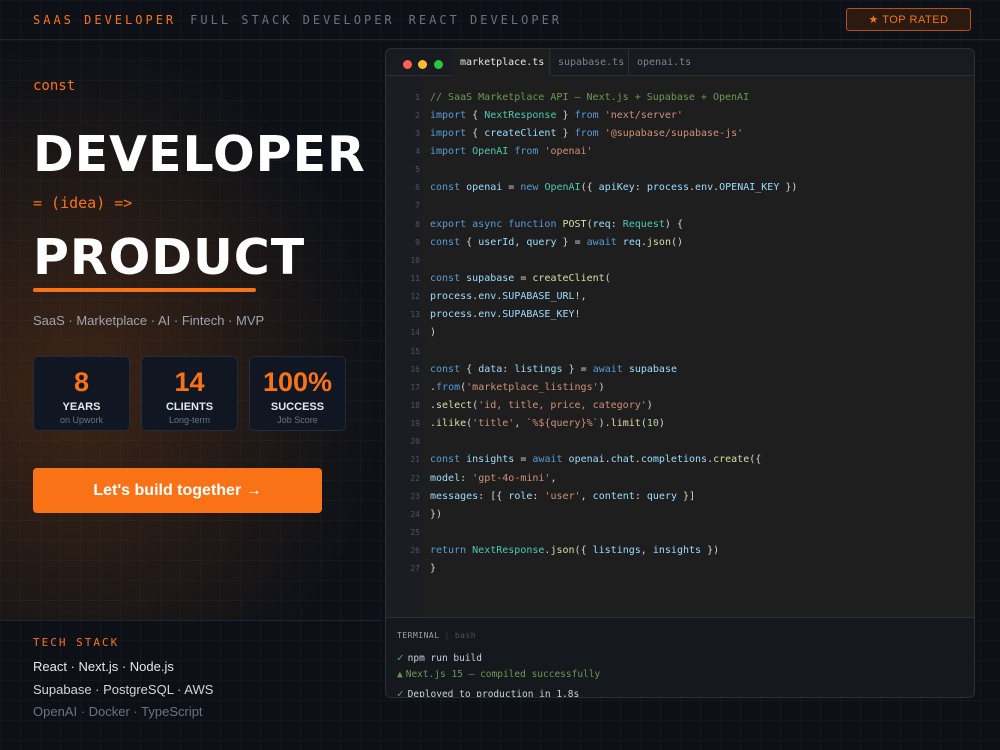 This screenshot has width=1000, height=750. I want to click on tab-openai: openai.ts, so click(663, 62).